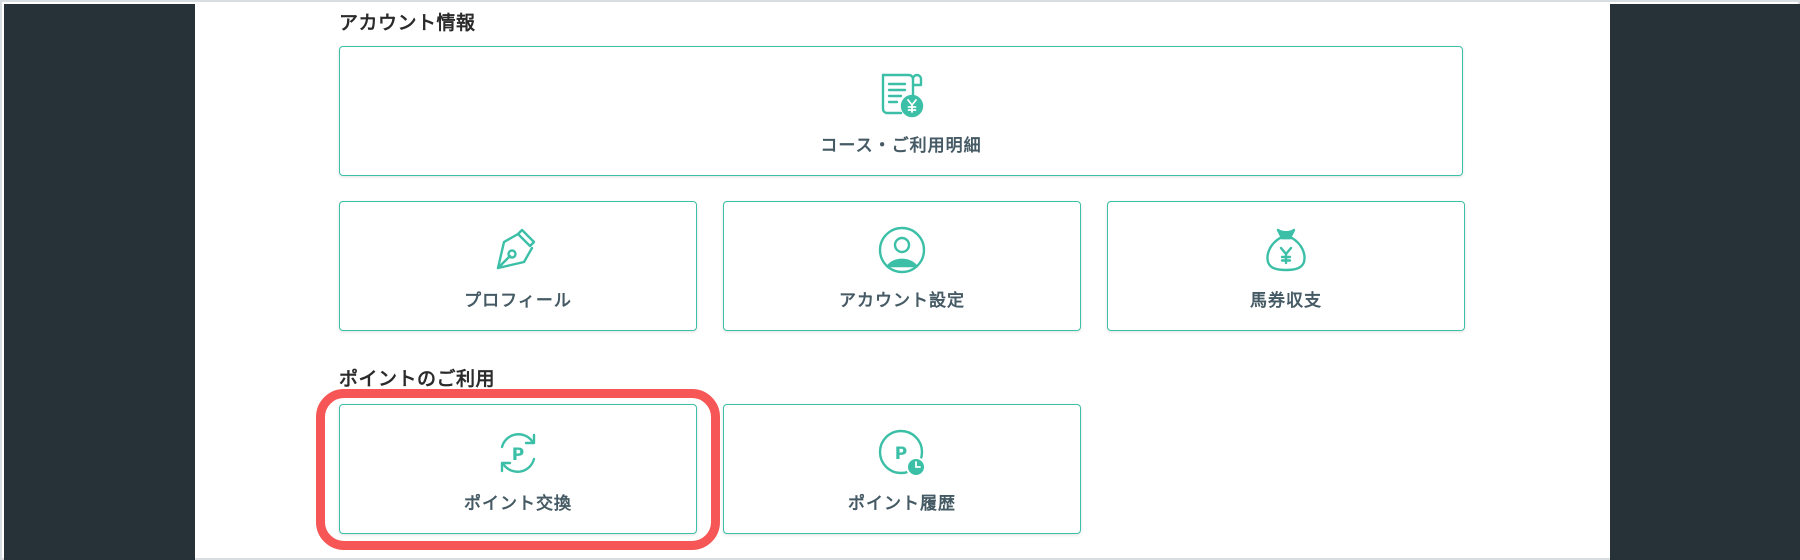 This screenshot has height=560, width=1800. What do you see at coordinates (901, 146) in the screenshot?
I see `course-statement-label: コース・ご利用明細` at bounding box center [901, 146].